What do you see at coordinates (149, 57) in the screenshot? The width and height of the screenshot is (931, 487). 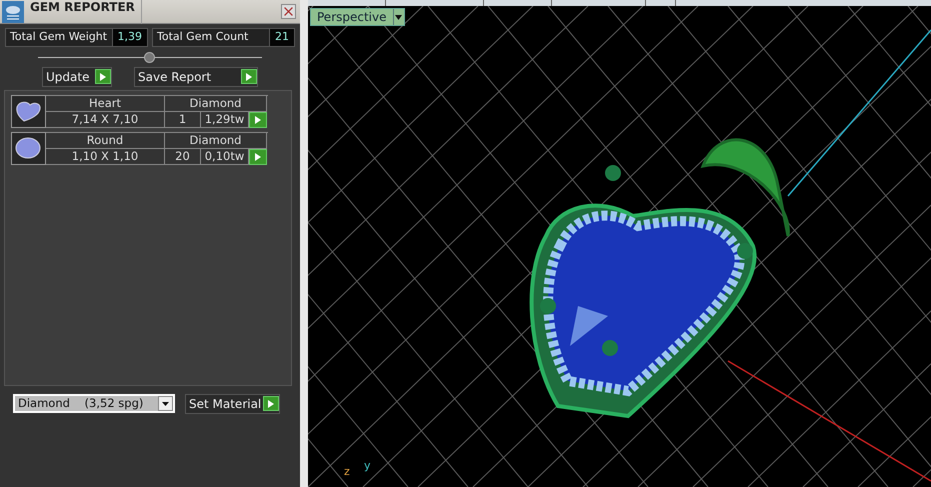 I see `slider-handle` at bounding box center [149, 57].